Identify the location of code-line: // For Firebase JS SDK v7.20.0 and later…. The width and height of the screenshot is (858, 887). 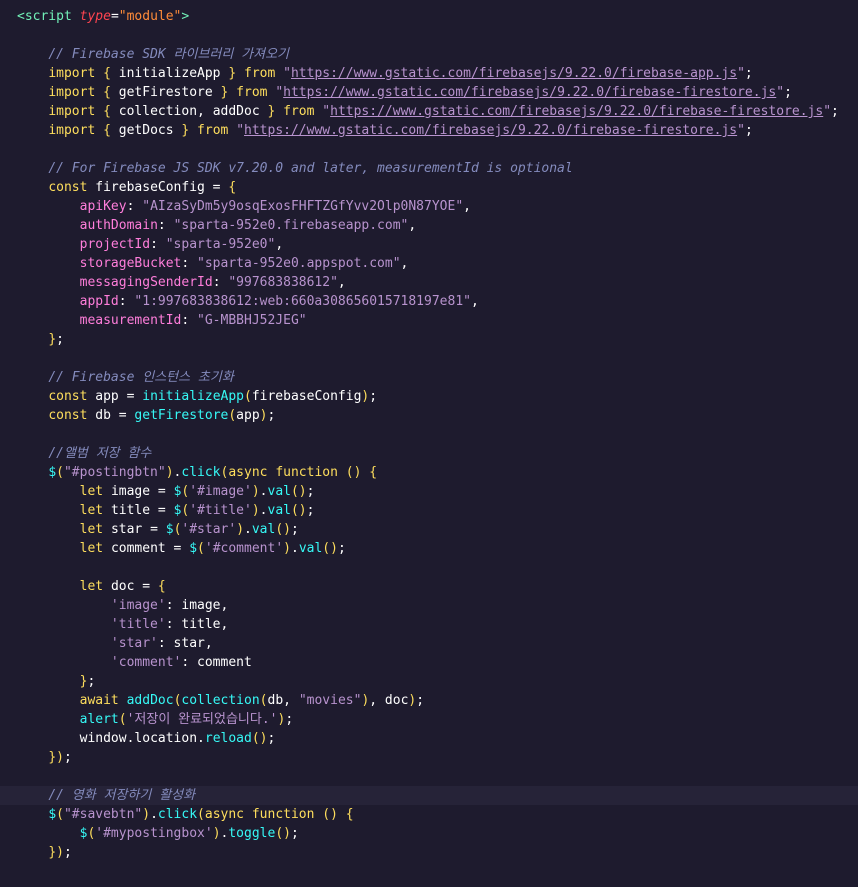
(429, 168).